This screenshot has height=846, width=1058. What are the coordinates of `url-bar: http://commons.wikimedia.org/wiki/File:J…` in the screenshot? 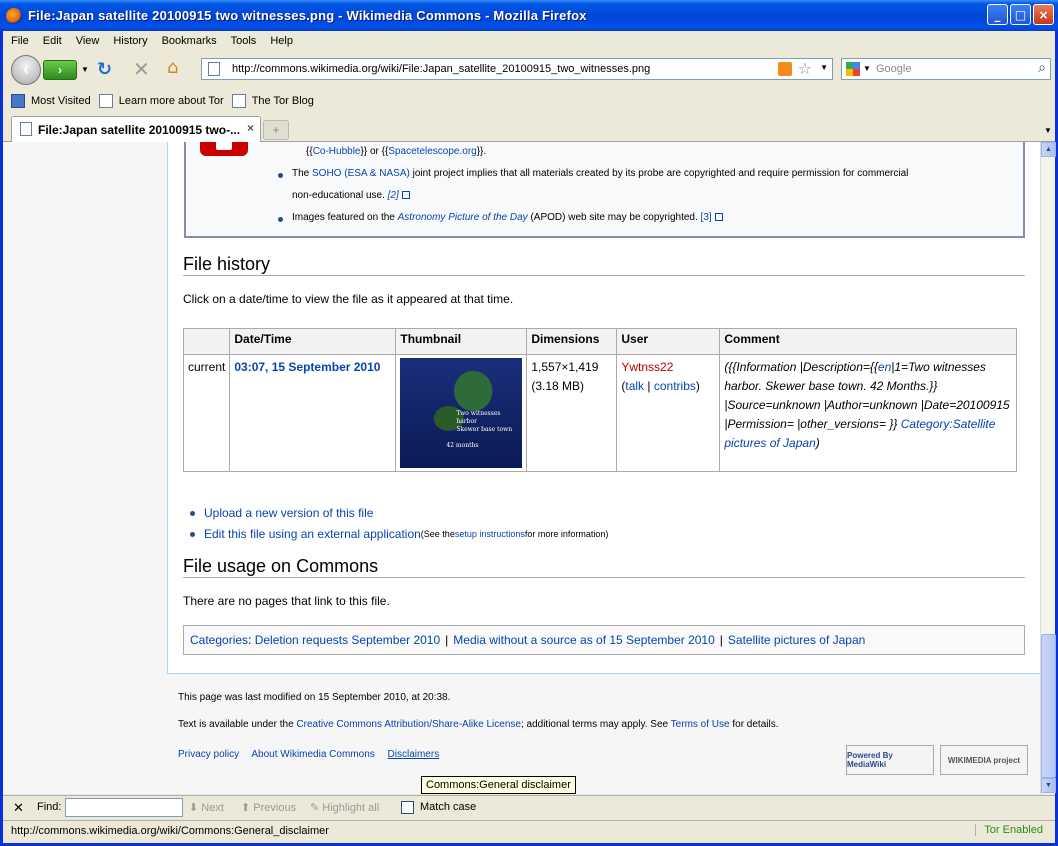 It's located at (517, 69).